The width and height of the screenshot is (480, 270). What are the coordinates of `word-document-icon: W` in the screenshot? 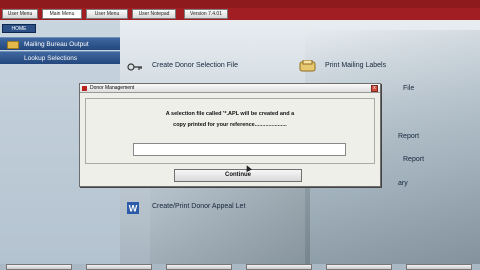 It's located at (133, 208).